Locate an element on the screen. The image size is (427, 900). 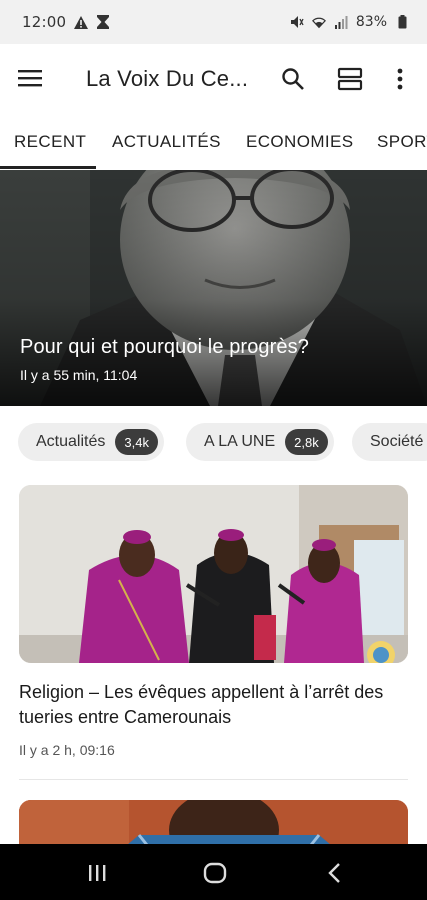
search-icon is located at coordinates (294, 80).